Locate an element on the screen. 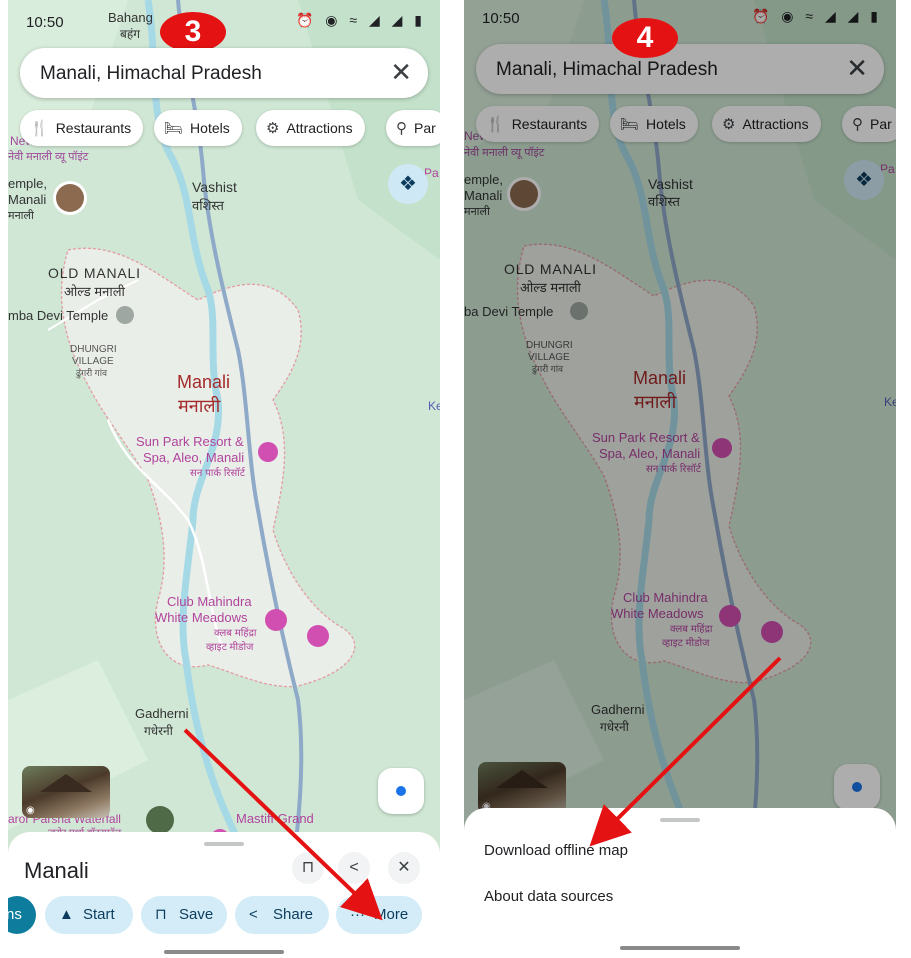  arrow-to-download-offline-map is located at coordinates (685, 751).